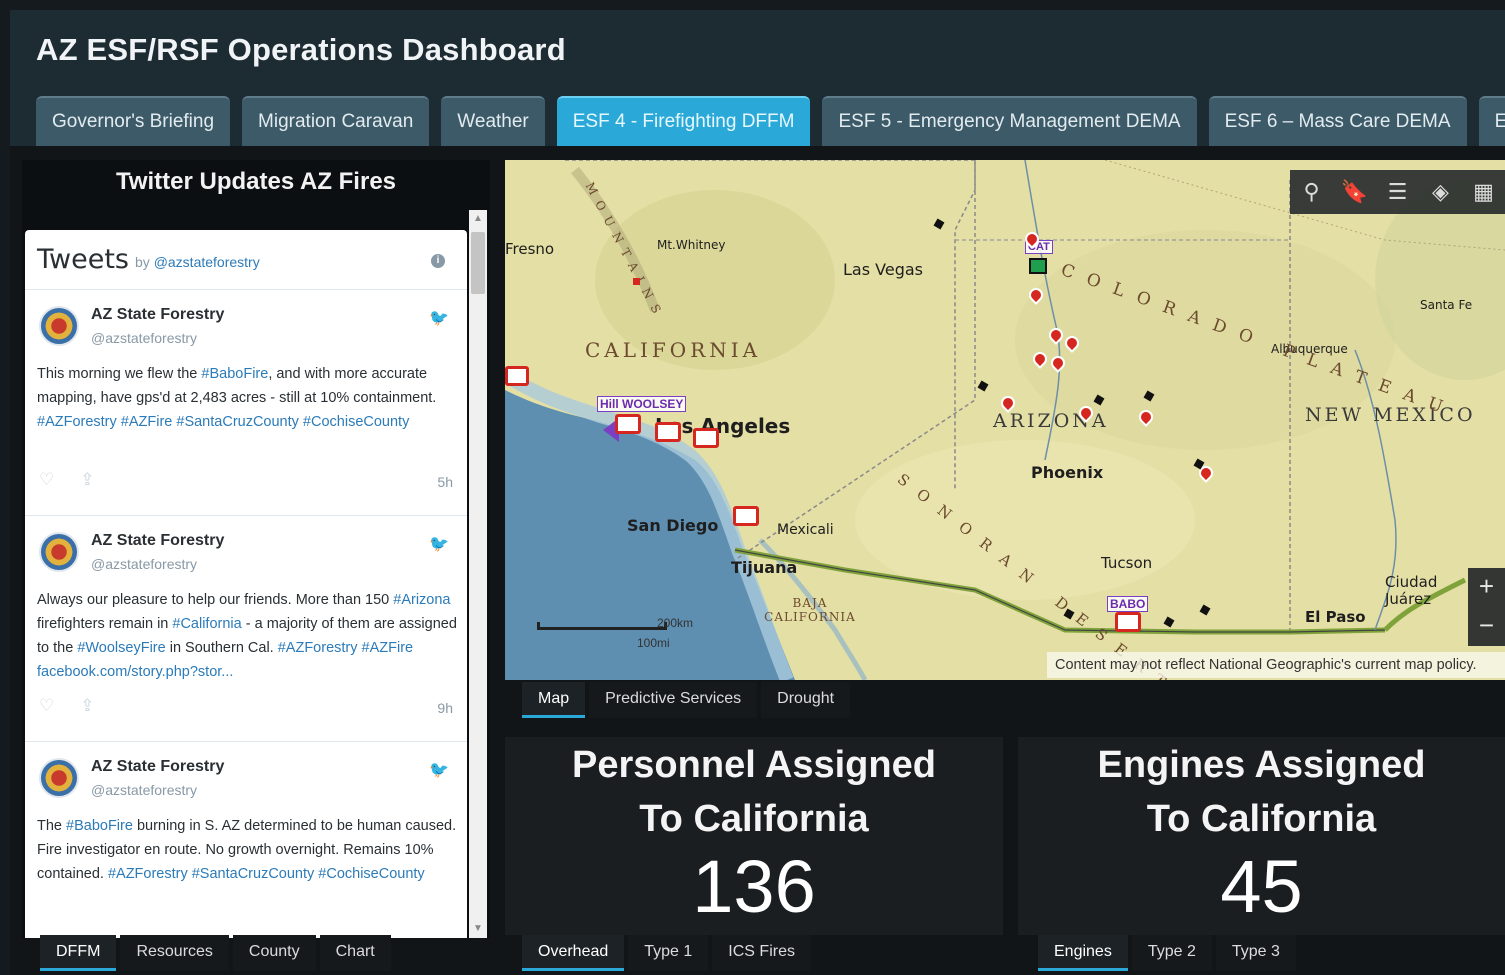 The image size is (1505, 975). What do you see at coordinates (1484, 192) in the screenshot?
I see `basemap-gallery-icon: ▦` at bounding box center [1484, 192].